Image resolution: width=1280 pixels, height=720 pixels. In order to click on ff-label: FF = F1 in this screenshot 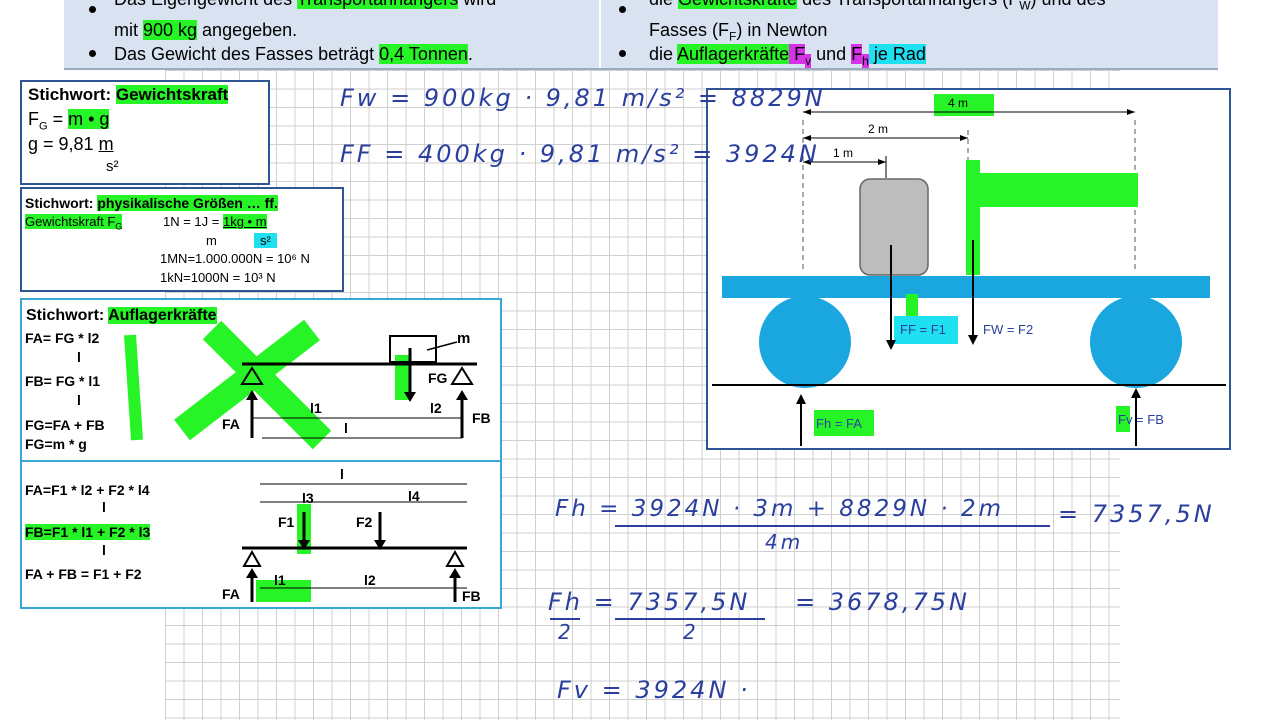, I will do `click(923, 329)`.